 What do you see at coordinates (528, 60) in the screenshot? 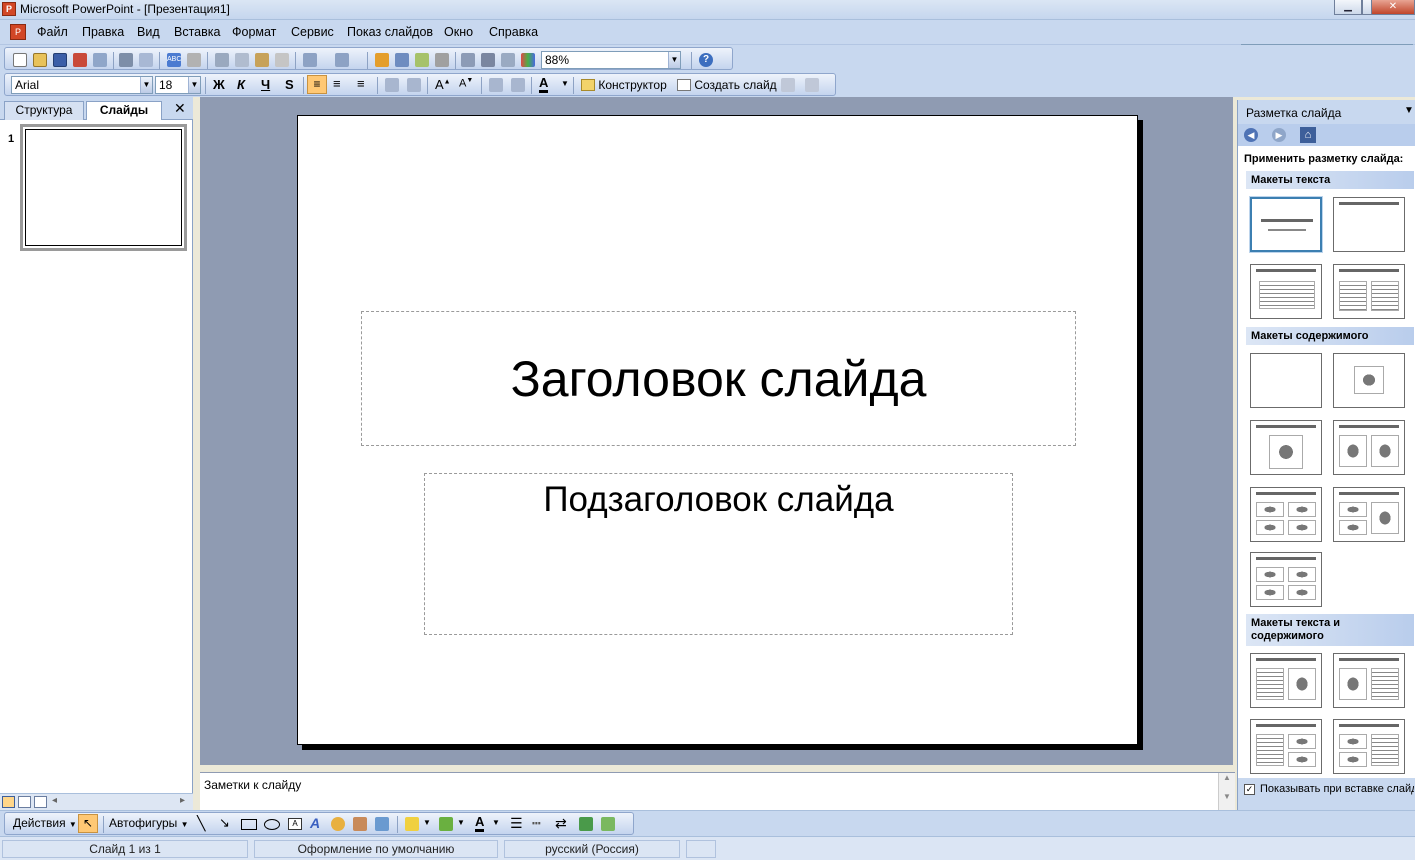
I see `color-grayscale-icon` at bounding box center [528, 60].